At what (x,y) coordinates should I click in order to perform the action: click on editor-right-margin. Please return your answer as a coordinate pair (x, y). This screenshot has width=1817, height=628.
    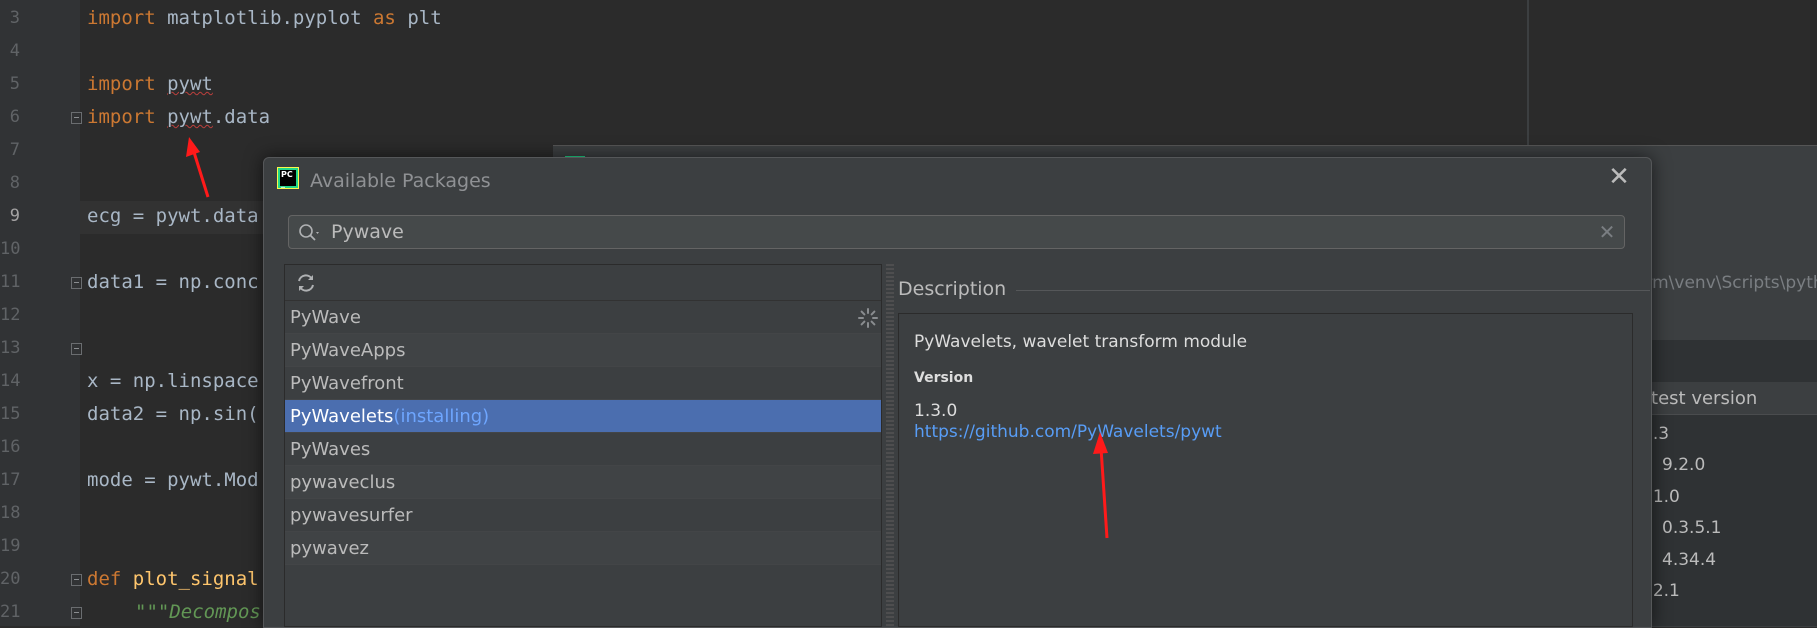
    Looking at the image, I should click on (1528, 75).